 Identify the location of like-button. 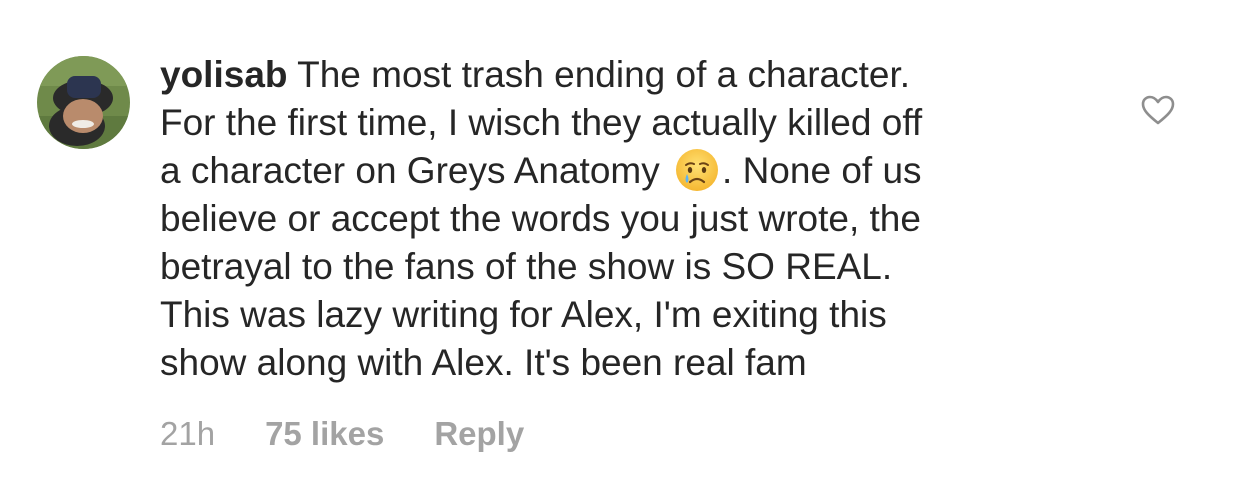
(1158, 110).